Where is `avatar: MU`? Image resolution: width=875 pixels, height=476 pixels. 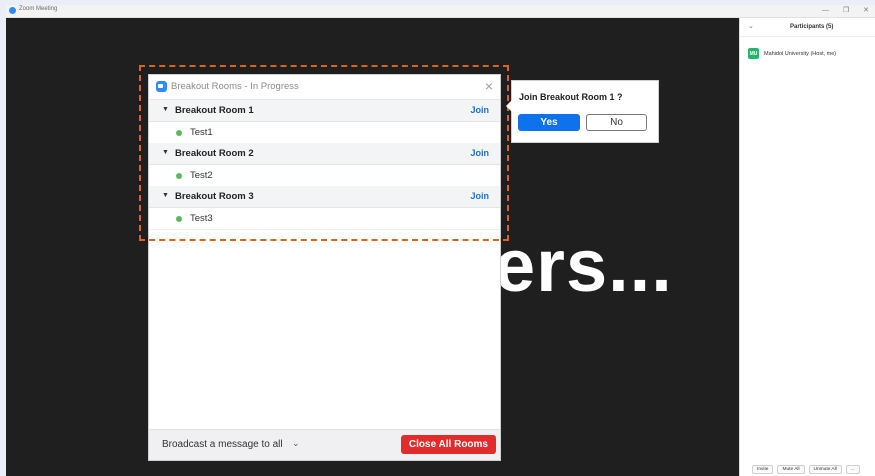
avatar: MU is located at coordinates (753, 53).